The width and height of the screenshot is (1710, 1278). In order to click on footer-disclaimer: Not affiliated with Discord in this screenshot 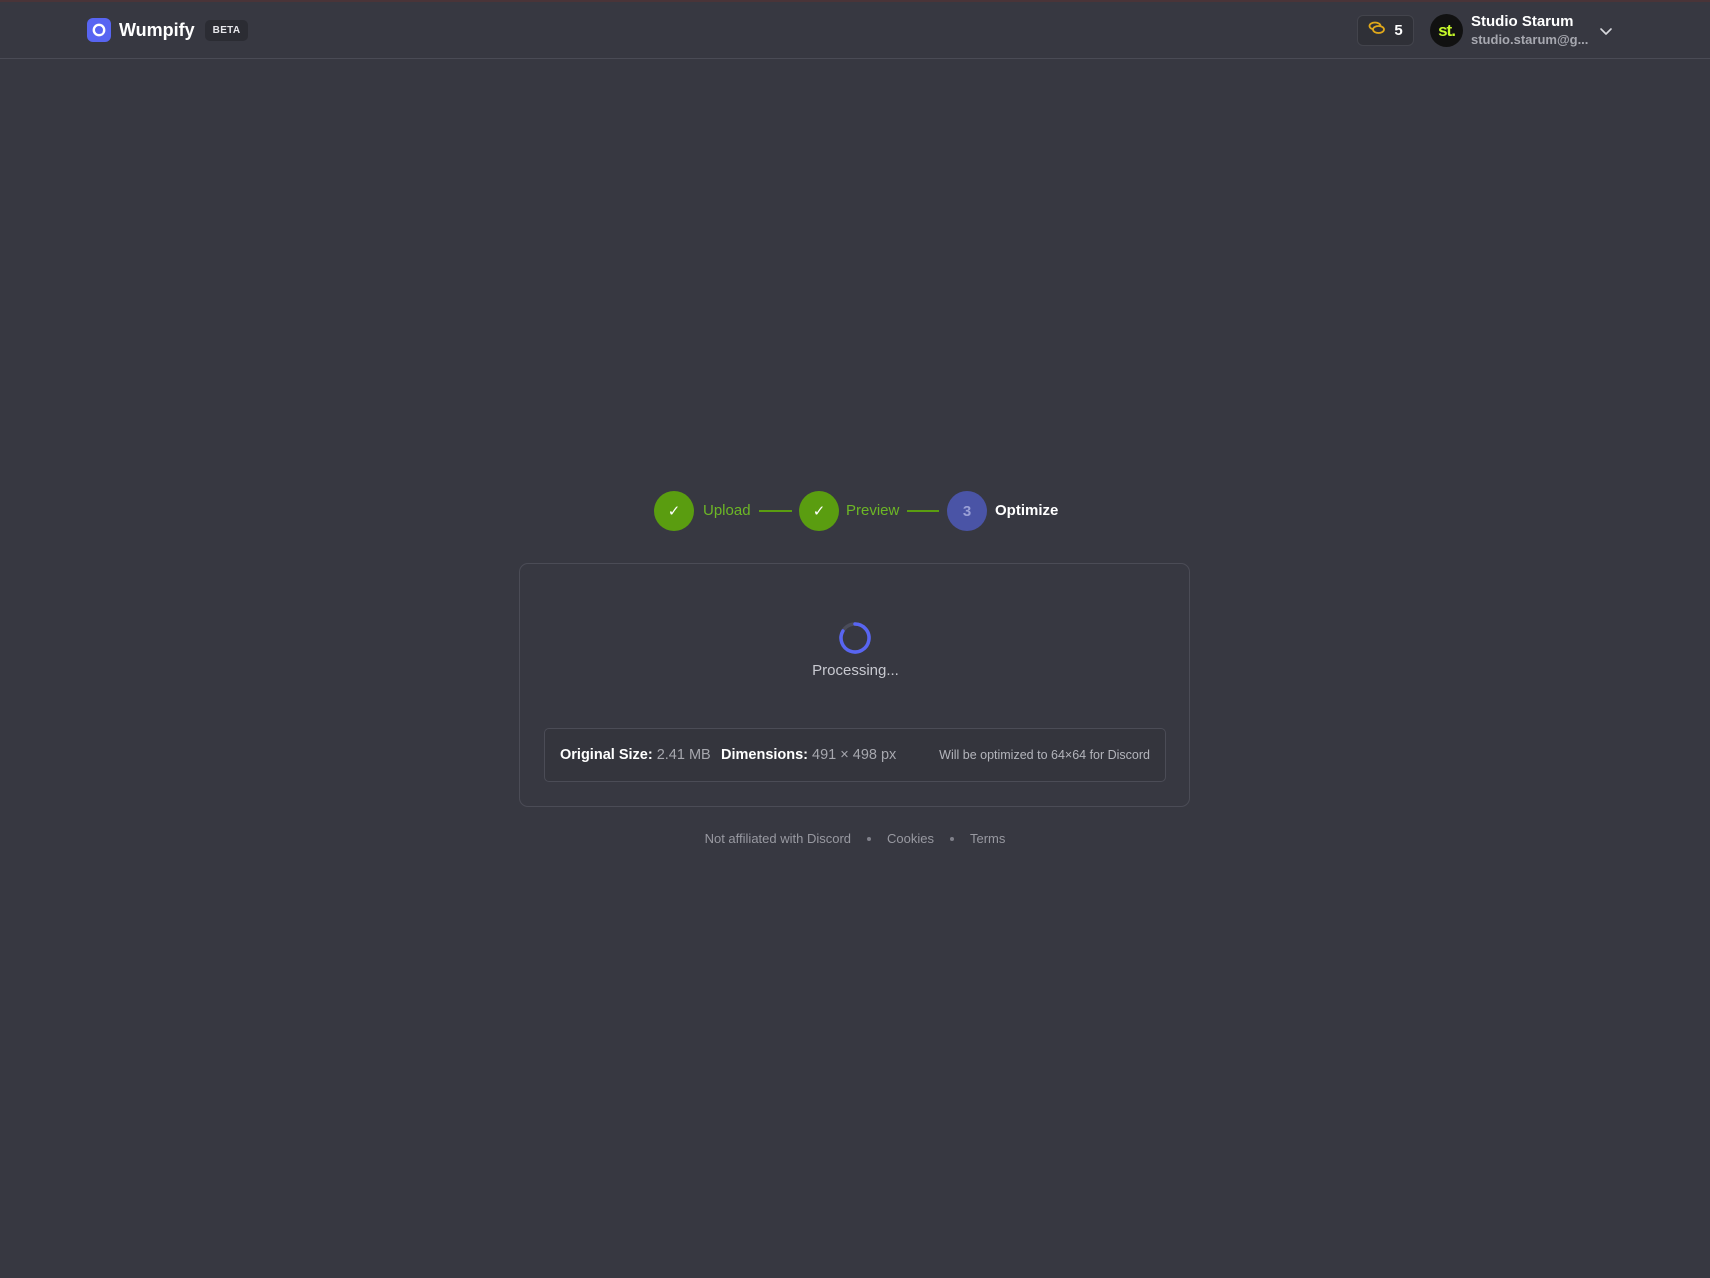, I will do `click(778, 838)`.